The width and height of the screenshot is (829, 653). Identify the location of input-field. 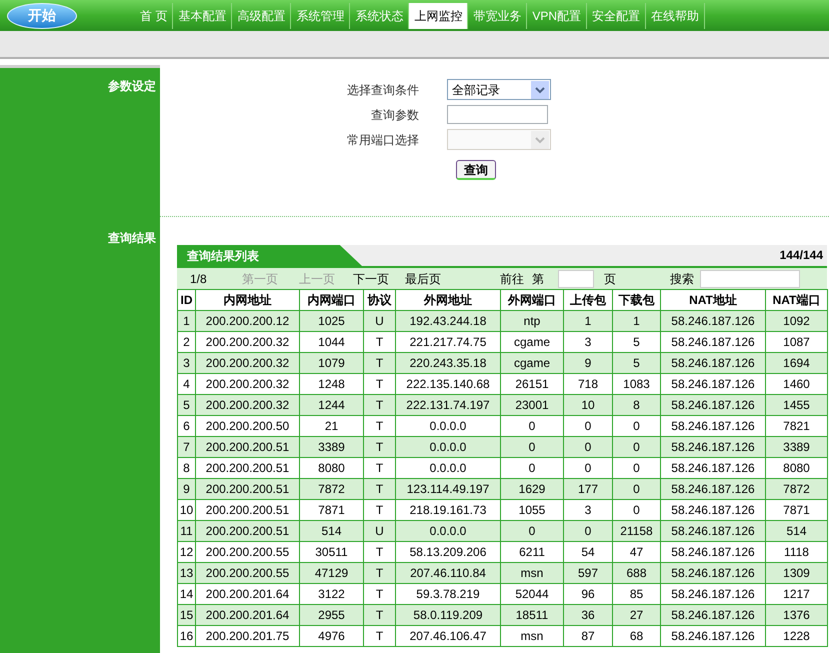
(497, 114).